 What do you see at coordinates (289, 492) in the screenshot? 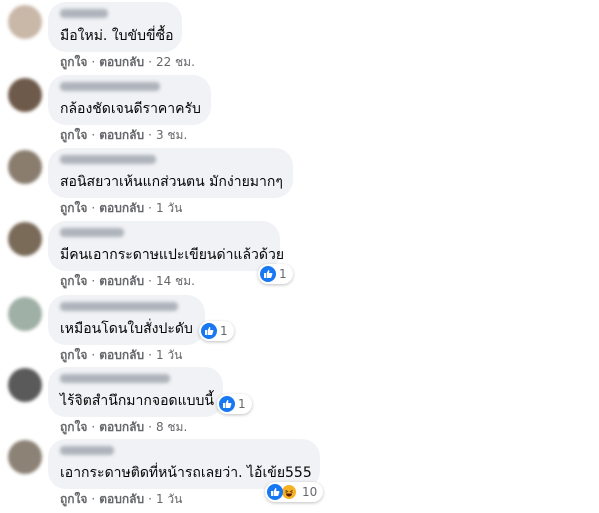
I see `haha-reaction-icon` at bounding box center [289, 492].